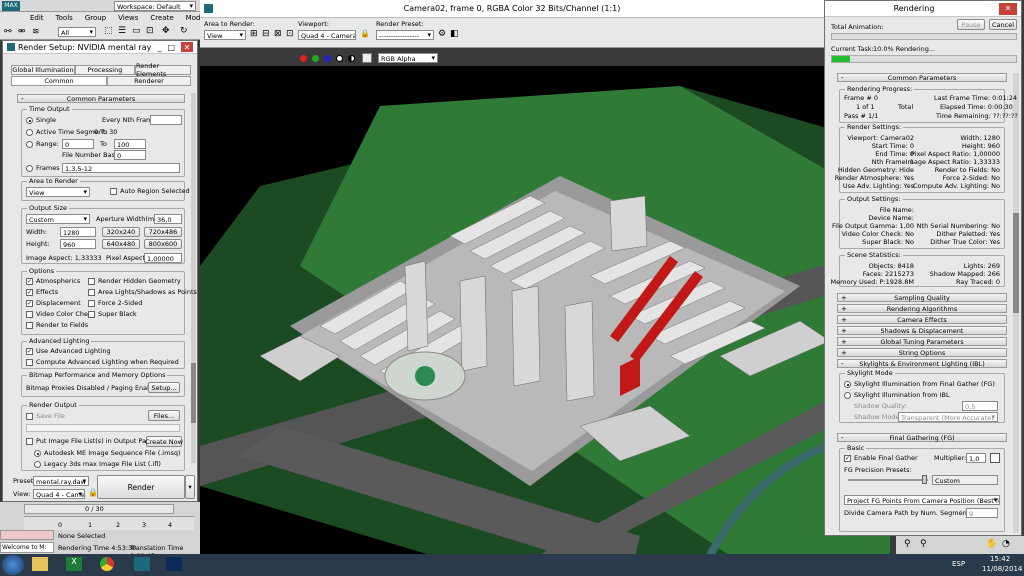  I want to click on preset-select: mental.ray.daw, so click(61, 481).